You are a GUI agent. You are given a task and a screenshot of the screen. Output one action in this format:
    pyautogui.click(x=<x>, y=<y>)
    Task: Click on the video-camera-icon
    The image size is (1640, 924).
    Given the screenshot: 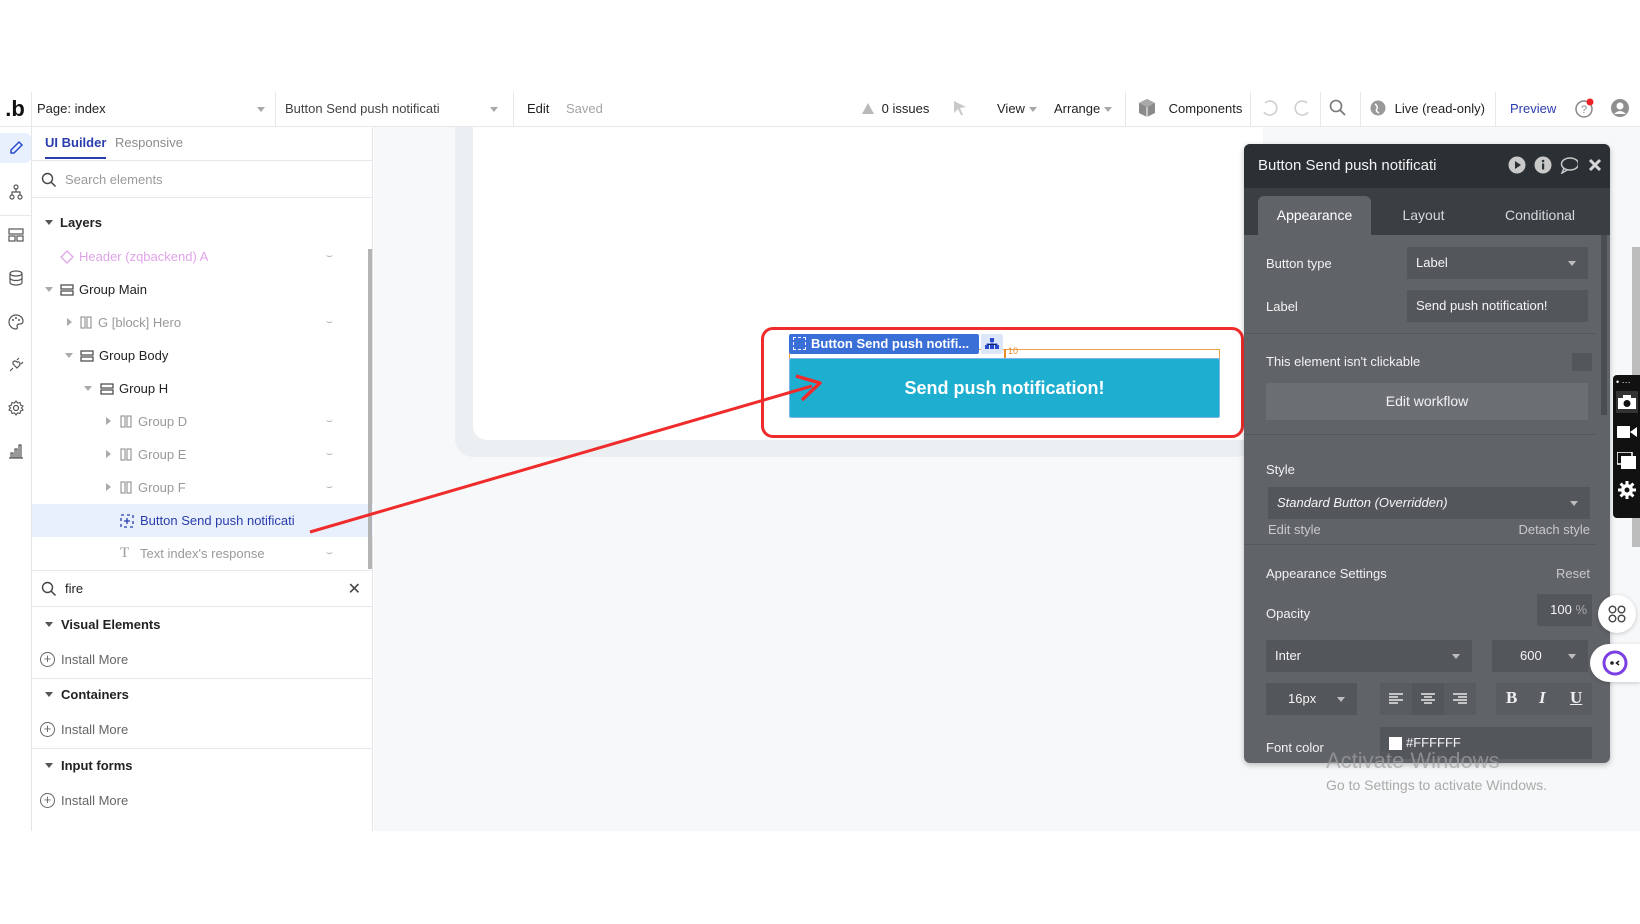 What is the action you would take?
    pyautogui.click(x=1627, y=432)
    